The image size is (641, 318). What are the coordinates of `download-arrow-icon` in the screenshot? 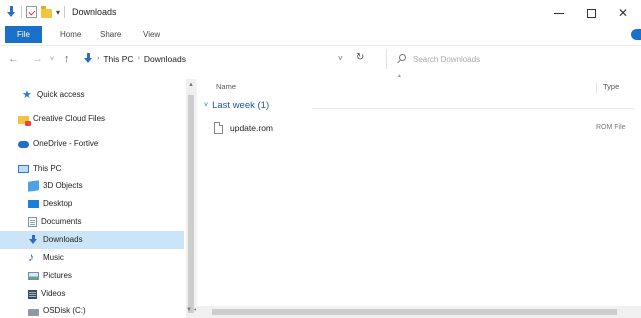 It's located at (11, 12).